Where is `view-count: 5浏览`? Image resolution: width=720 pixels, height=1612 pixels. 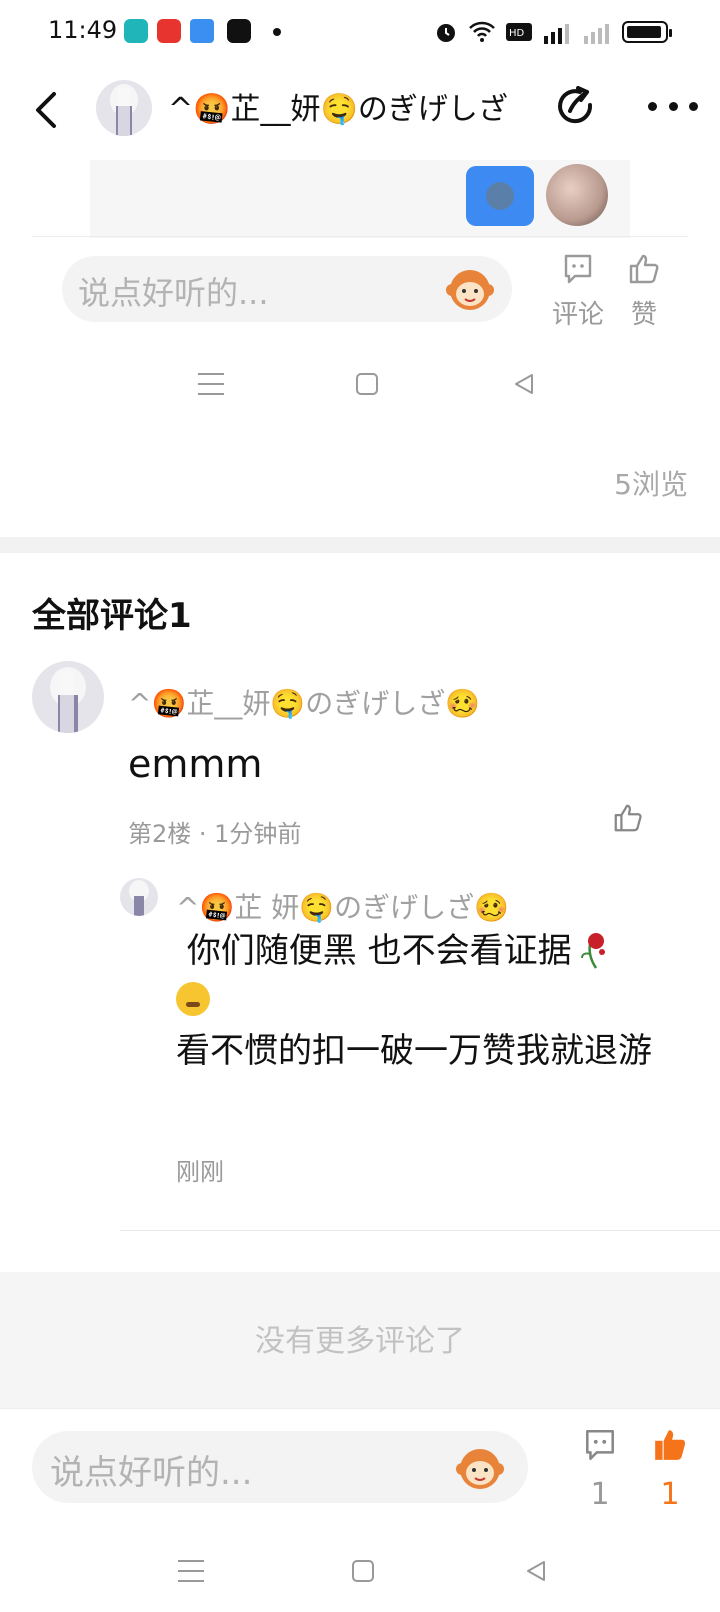
view-count: 5浏览 is located at coordinates (651, 484).